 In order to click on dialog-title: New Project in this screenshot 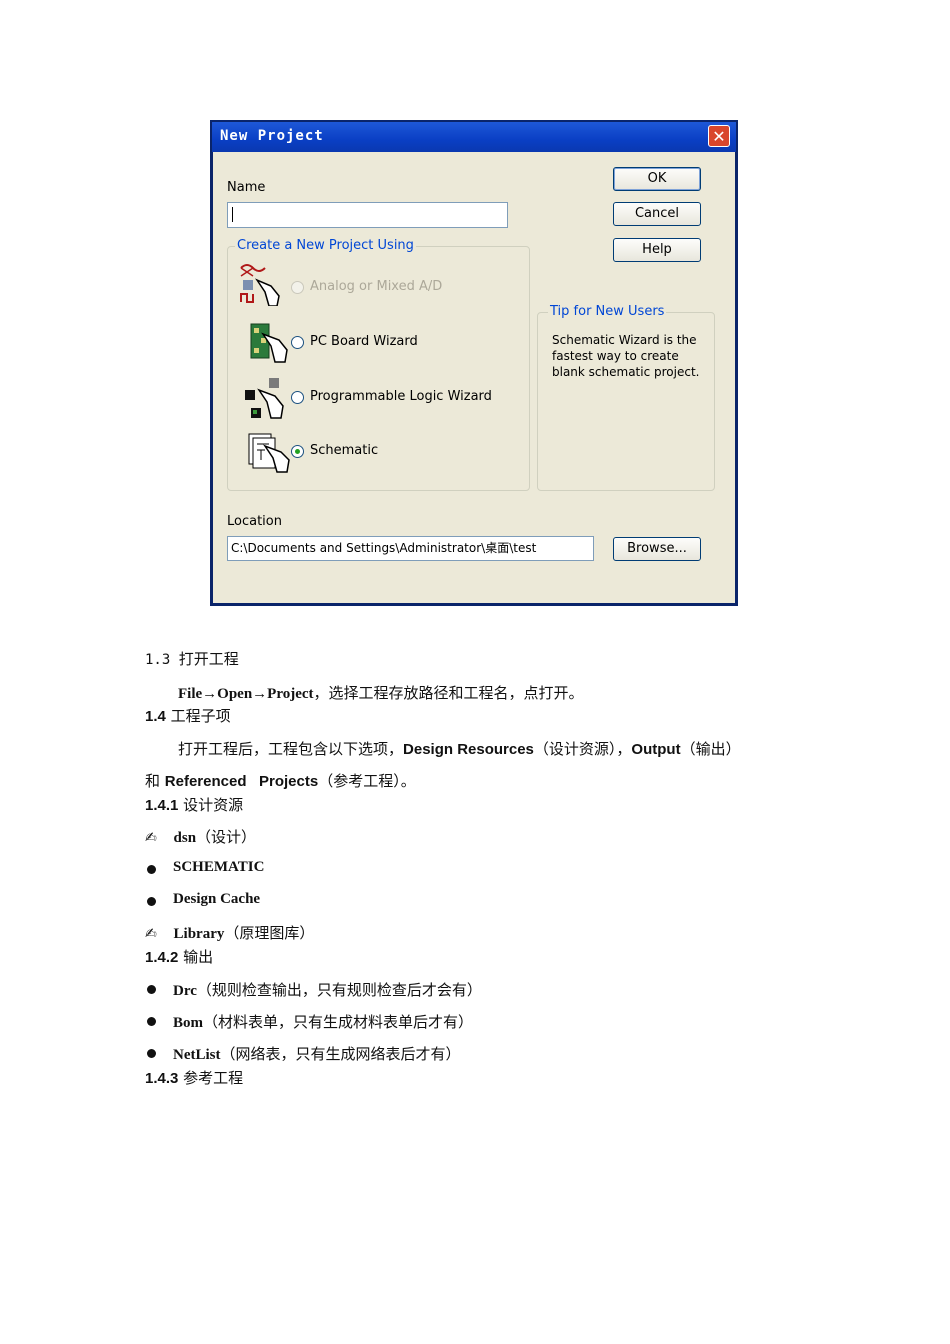, I will do `click(272, 136)`.